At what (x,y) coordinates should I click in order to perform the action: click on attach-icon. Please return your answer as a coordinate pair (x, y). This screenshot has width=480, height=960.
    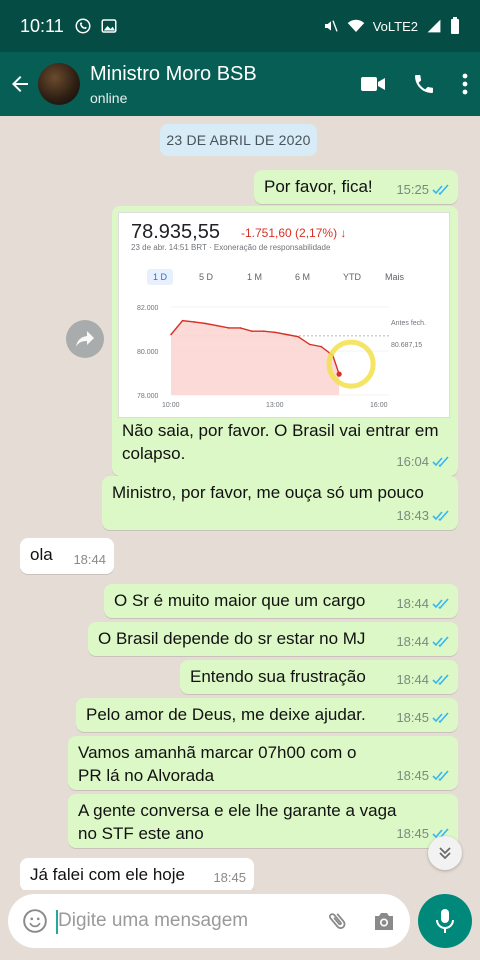
    Looking at the image, I should click on (338, 921).